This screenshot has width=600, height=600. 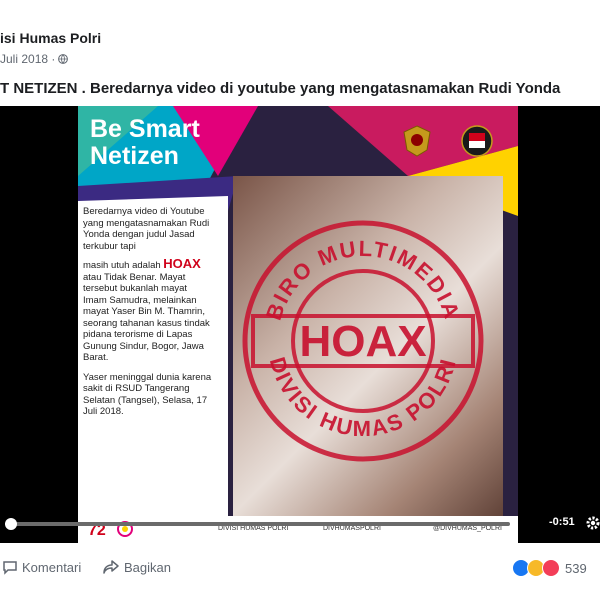 What do you see at coordinates (11, 524) in the screenshot?
I see `progress-knob` at bounding box center [11, 524].